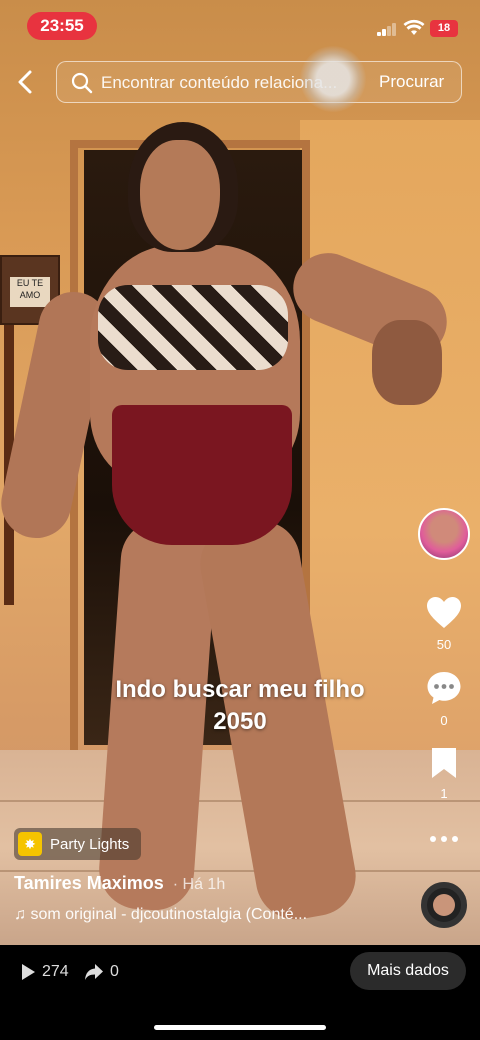  What do you see at coordinates (240, 992) in the screenshot?
I see `bottom-bar: 274 0 Mais dados` at bounding box center [240, 992].